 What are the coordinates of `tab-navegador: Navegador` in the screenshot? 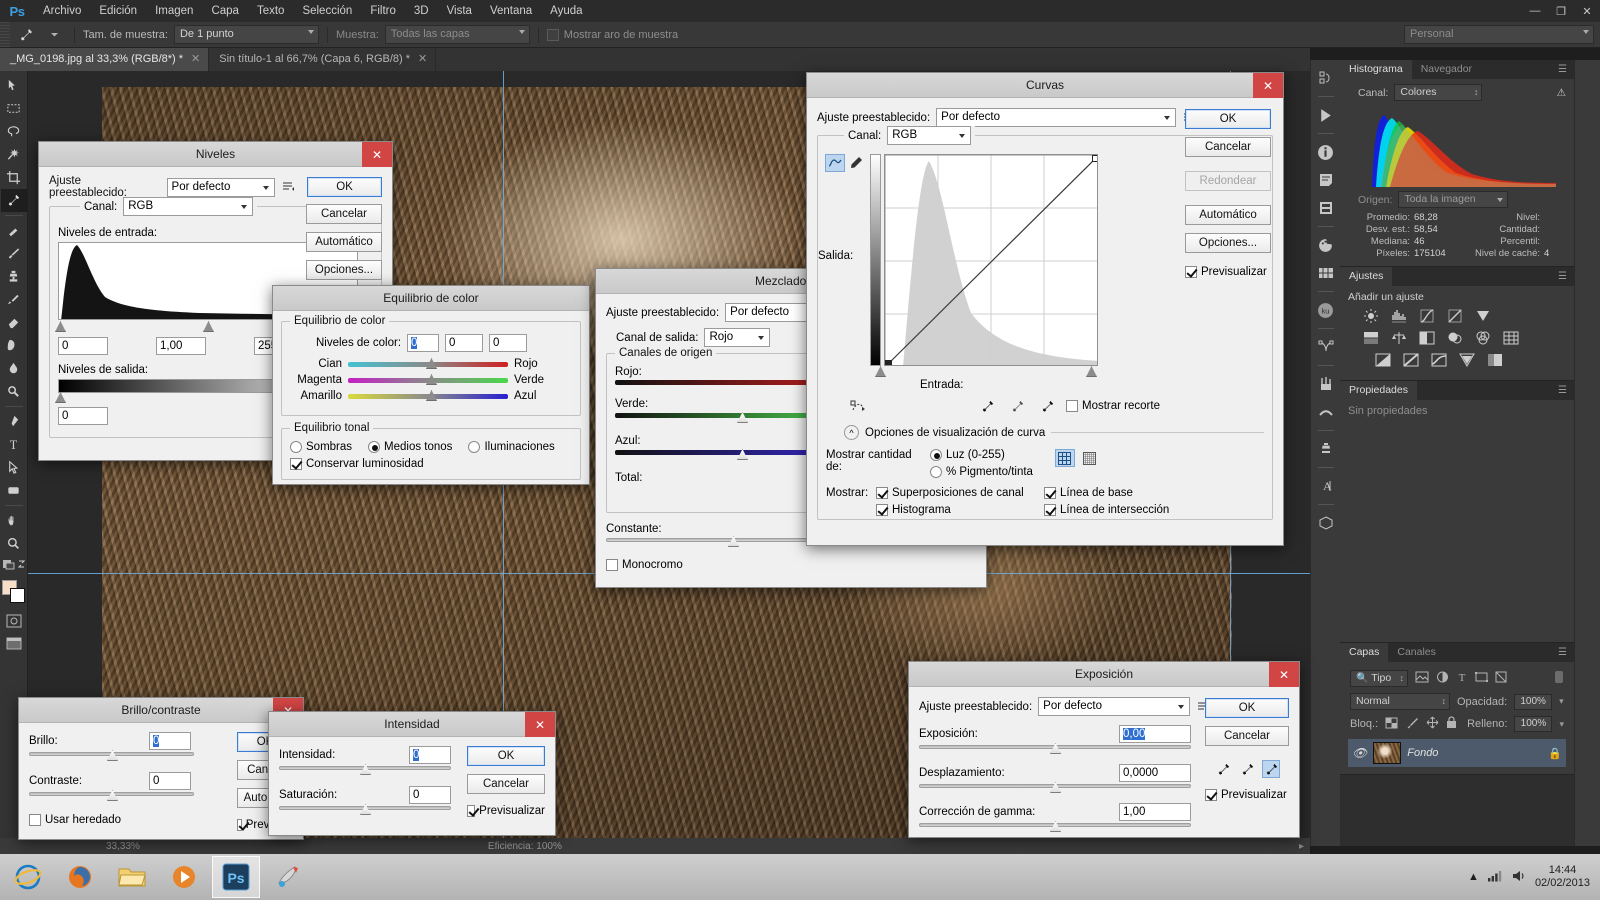 It's located at (1446, 69).